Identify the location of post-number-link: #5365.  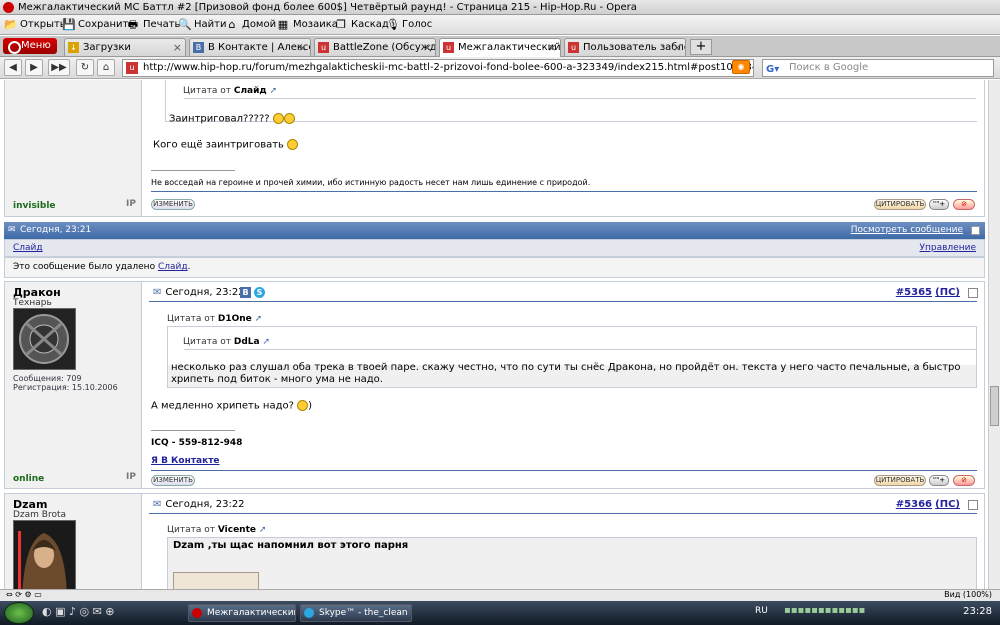
(914, 292).